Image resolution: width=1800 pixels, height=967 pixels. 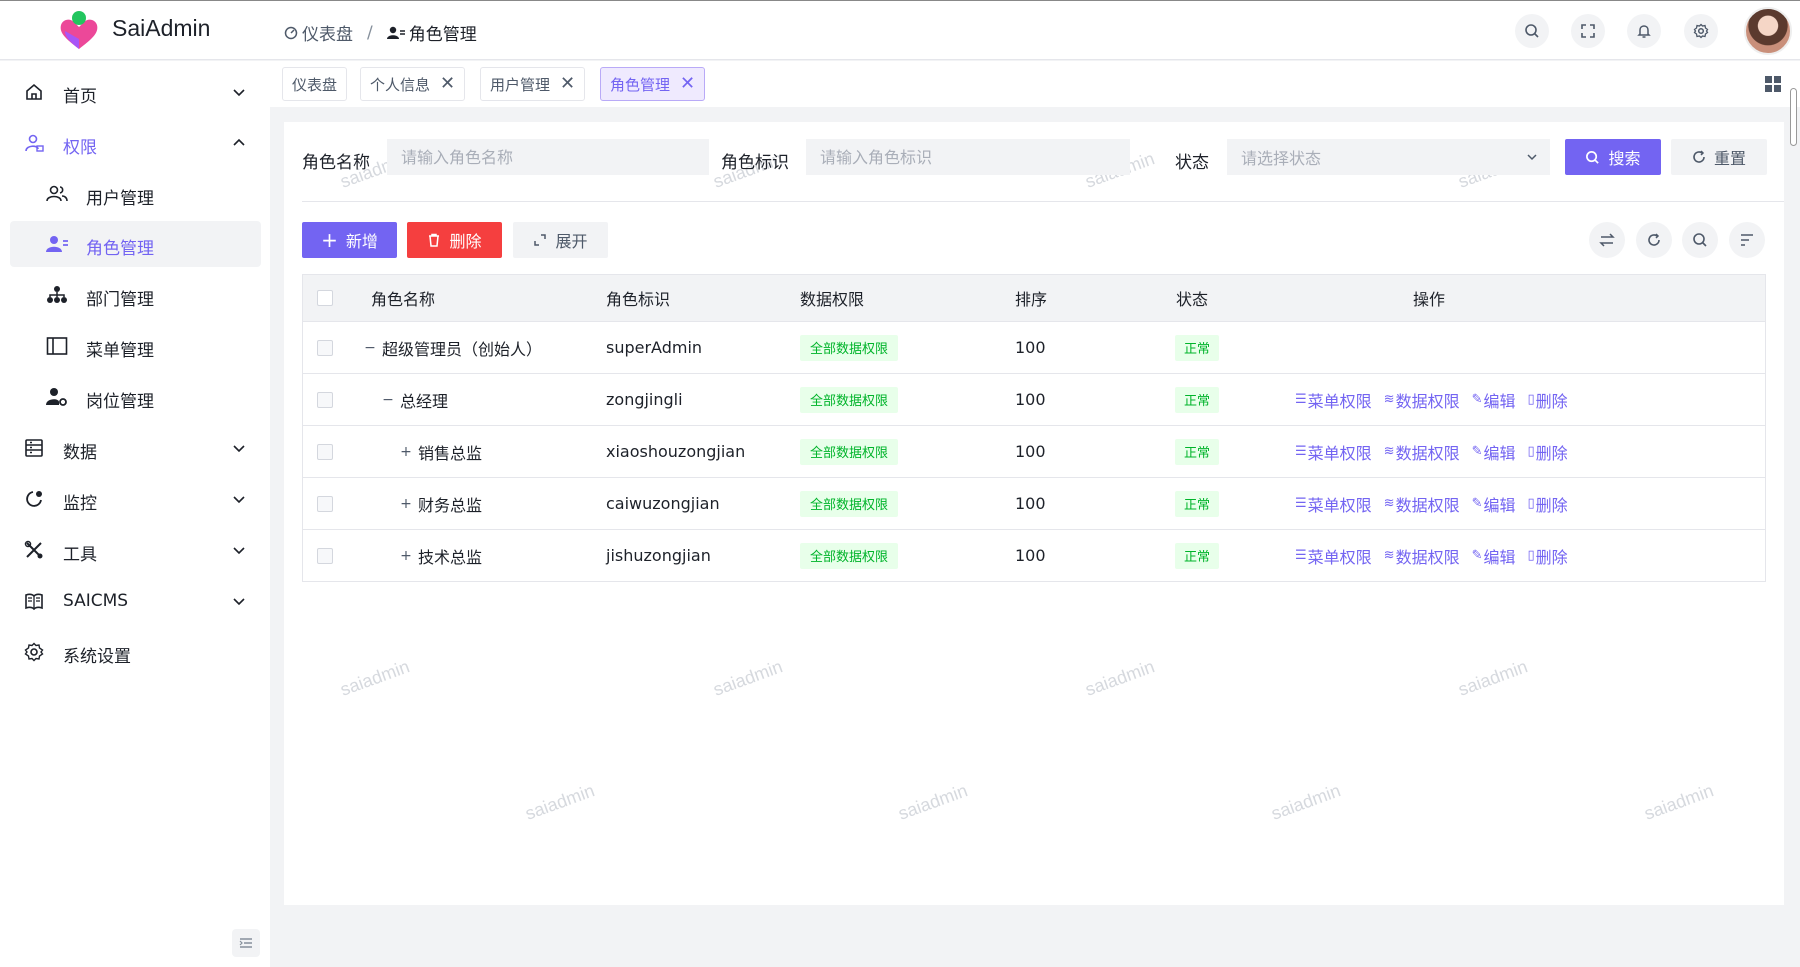 What do you see at coordinates (349, 240) in the screenshot?
I see `add-button: + 新增` at bounding box center [349, 240].